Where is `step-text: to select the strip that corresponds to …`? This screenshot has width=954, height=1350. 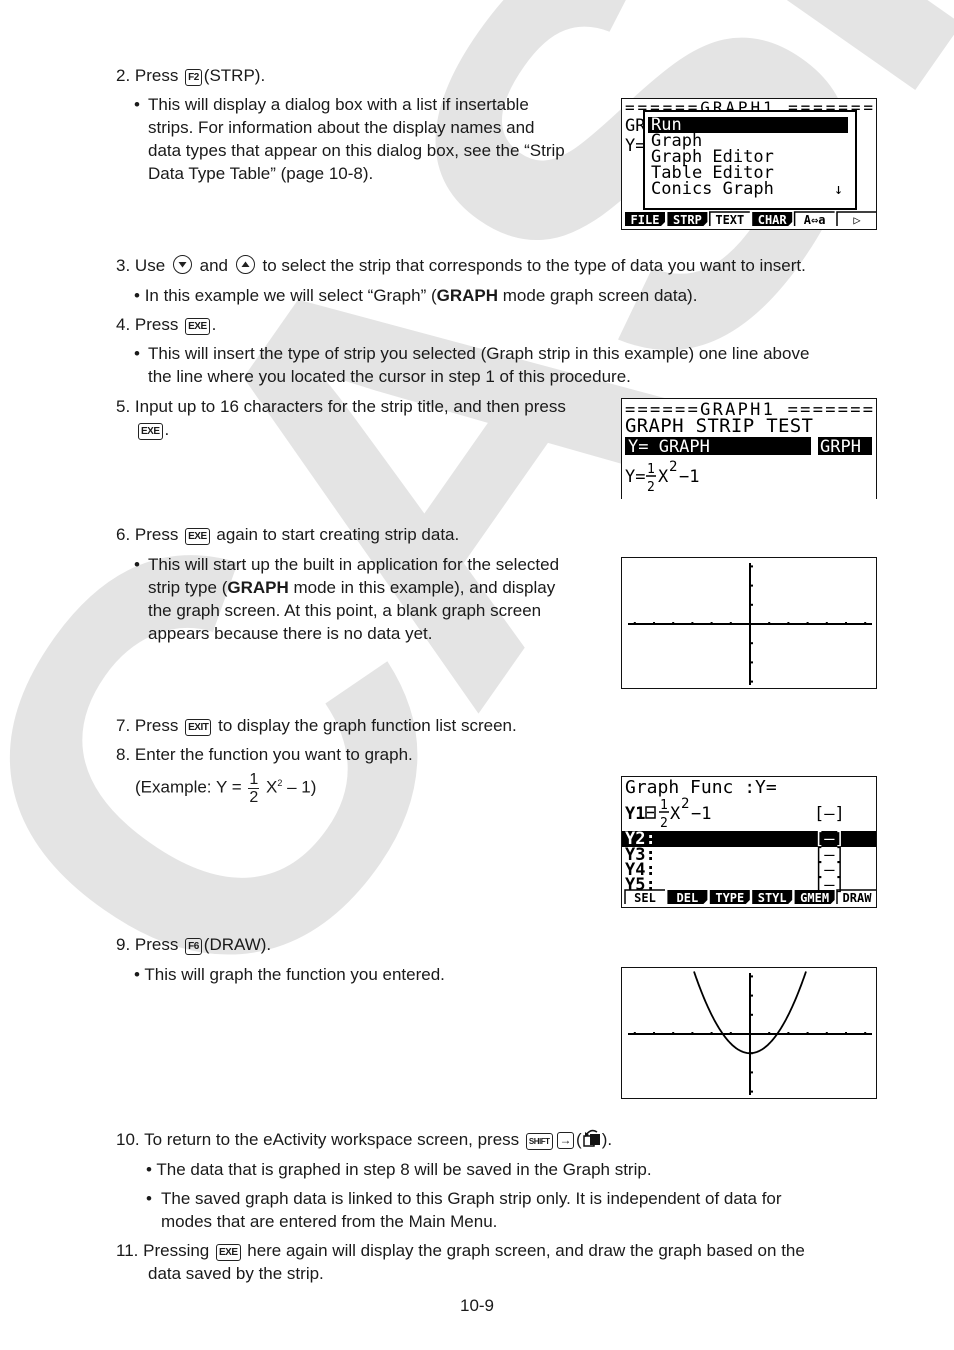
step-text: to select the strip that corresponds to … is located at coordinates (534, 265).